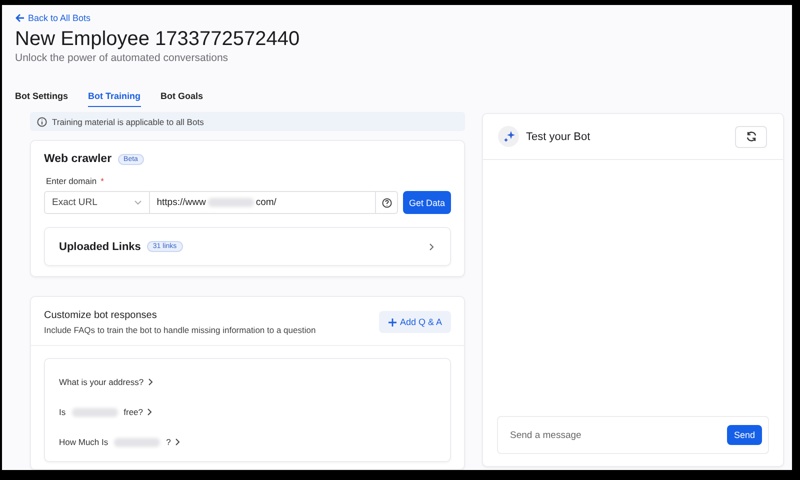  Describe the element at coordinates (122, 58) in the screenshot. I see `page-subtitle: Unlock the power of automated conversations` at that location.